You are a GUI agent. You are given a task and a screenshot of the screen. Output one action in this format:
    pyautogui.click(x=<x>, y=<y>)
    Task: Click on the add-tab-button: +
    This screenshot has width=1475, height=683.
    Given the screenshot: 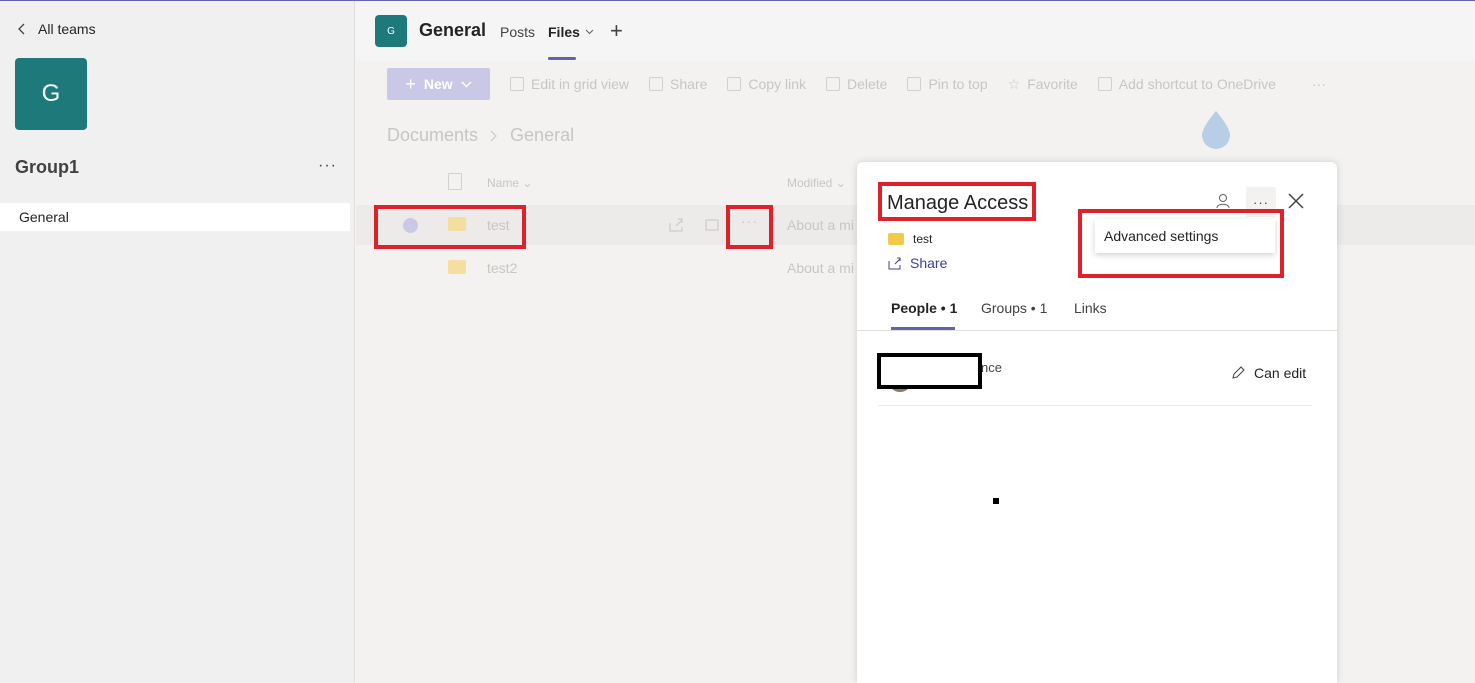 What is the action you would take?
    pyautogui.click(x=616, y=31)
    